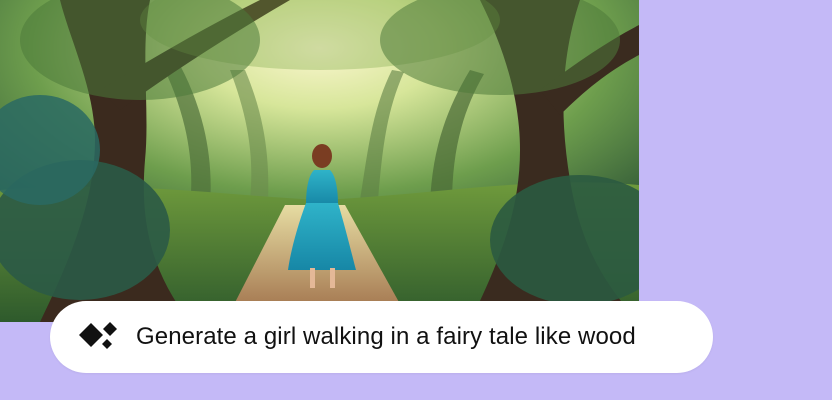  Describe the element at coordinates (98, 335) in the screenshot. I see `ai-sparkle-icon` at that location.